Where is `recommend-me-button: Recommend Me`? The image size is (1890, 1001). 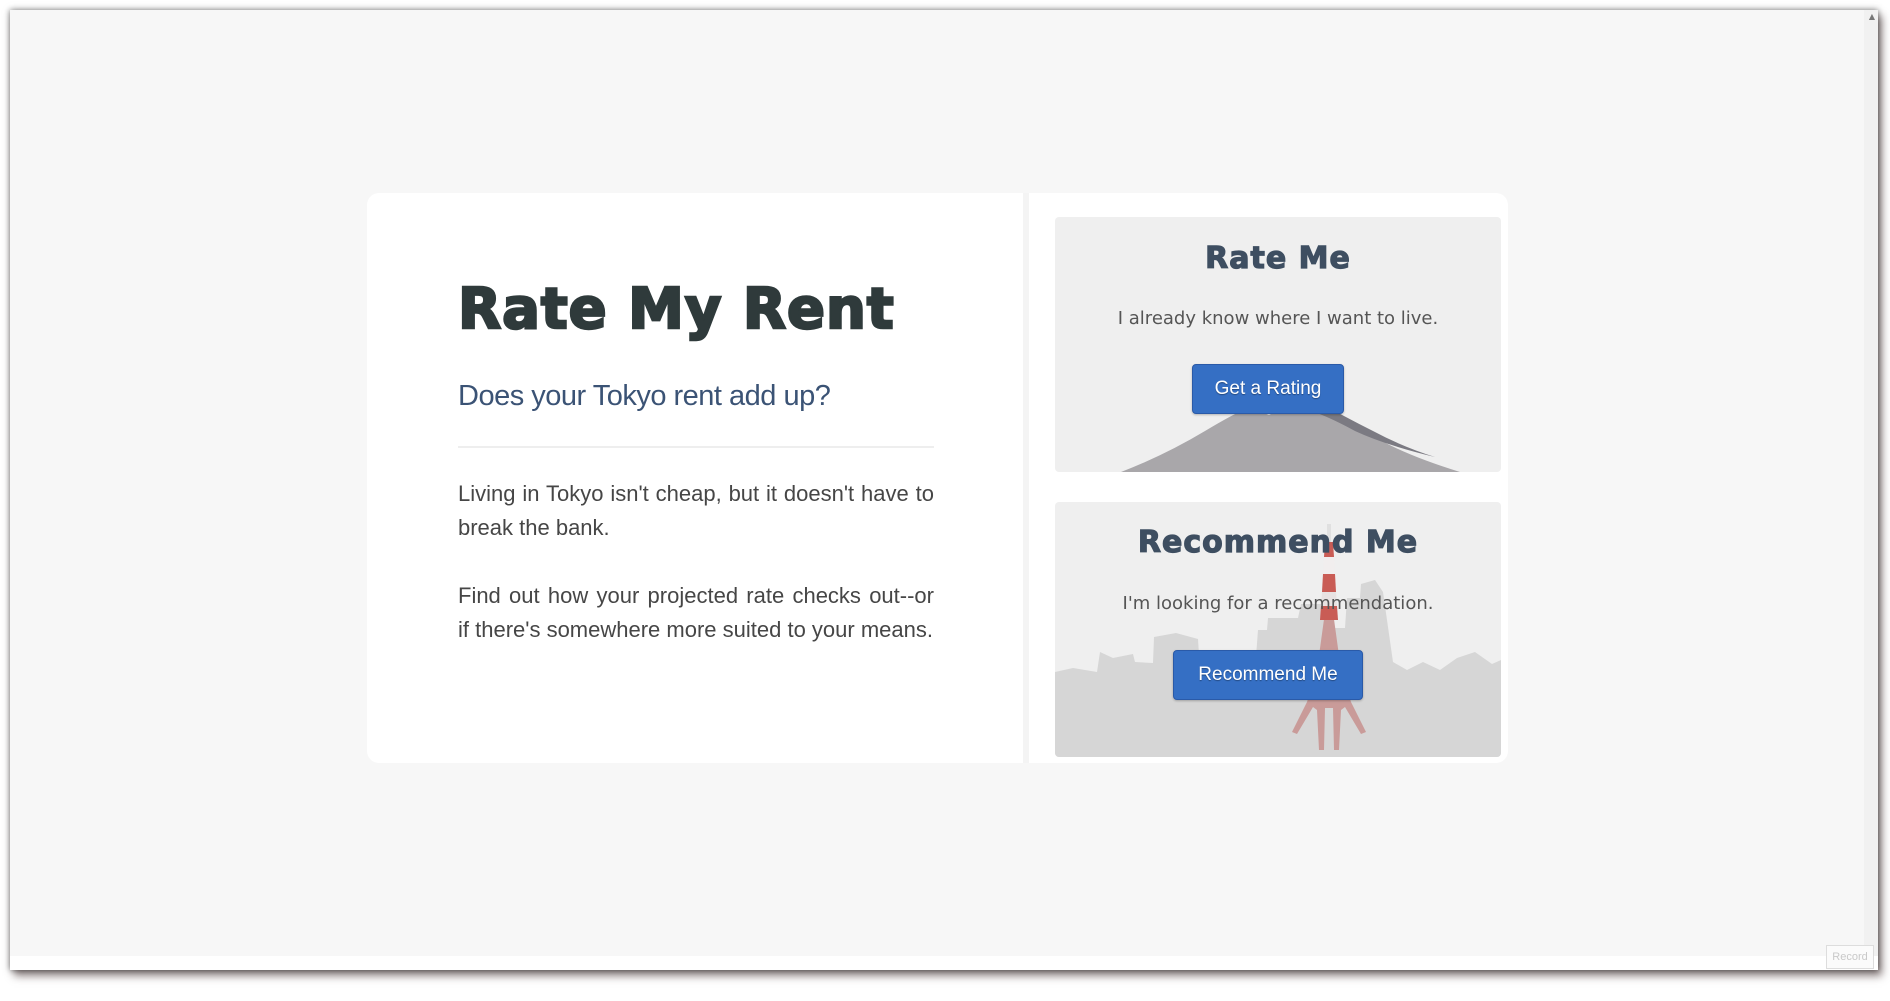
recommend-me-button: Recommend Me is located at coordinates (1268, 675).